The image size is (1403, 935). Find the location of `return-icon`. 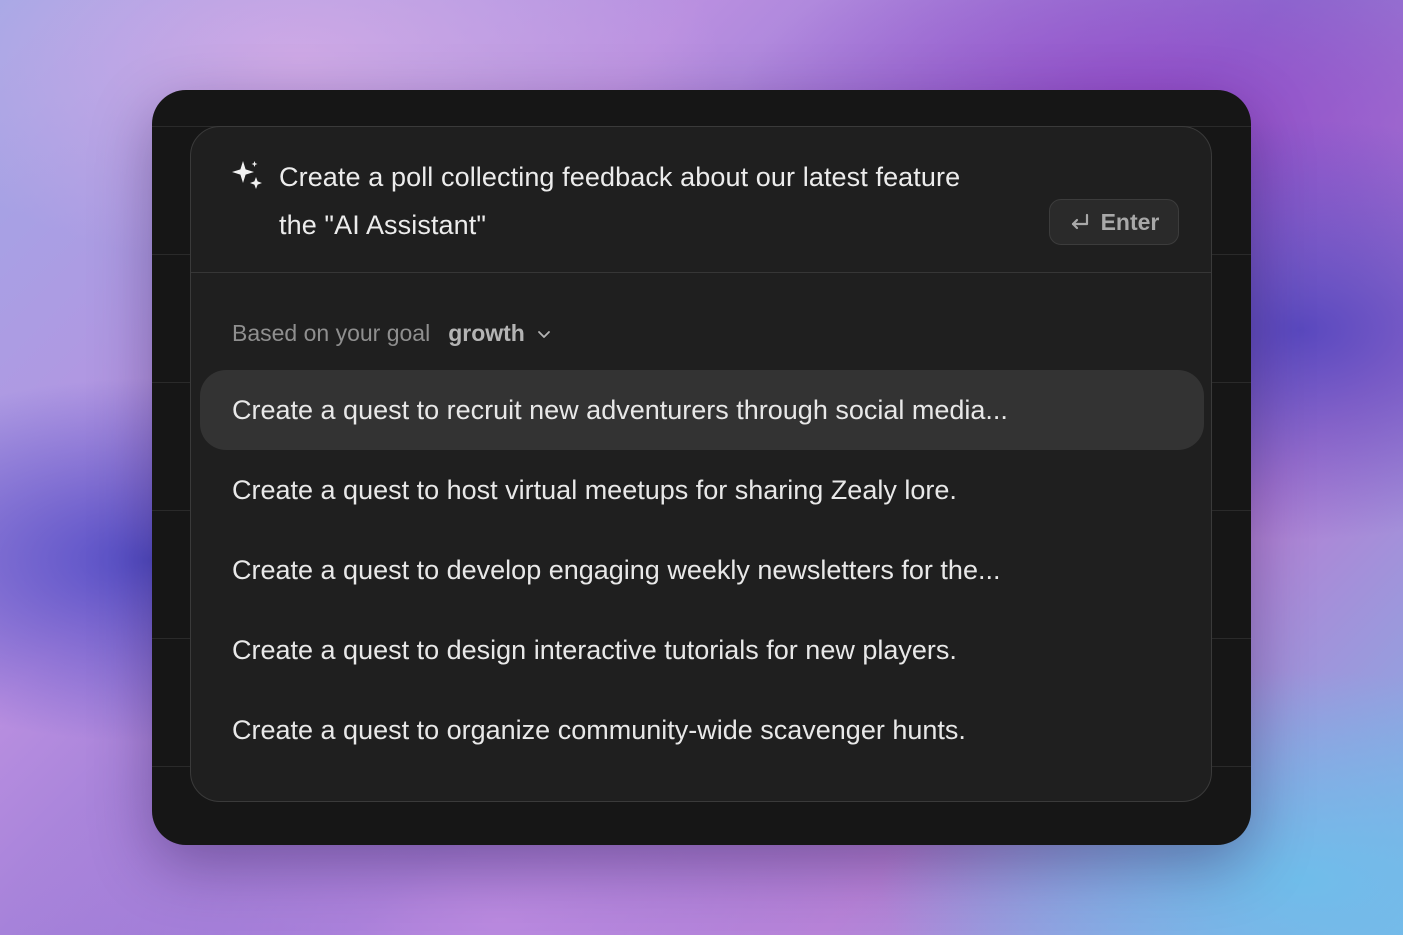

return-icon is located at coordinates (1079, 221).